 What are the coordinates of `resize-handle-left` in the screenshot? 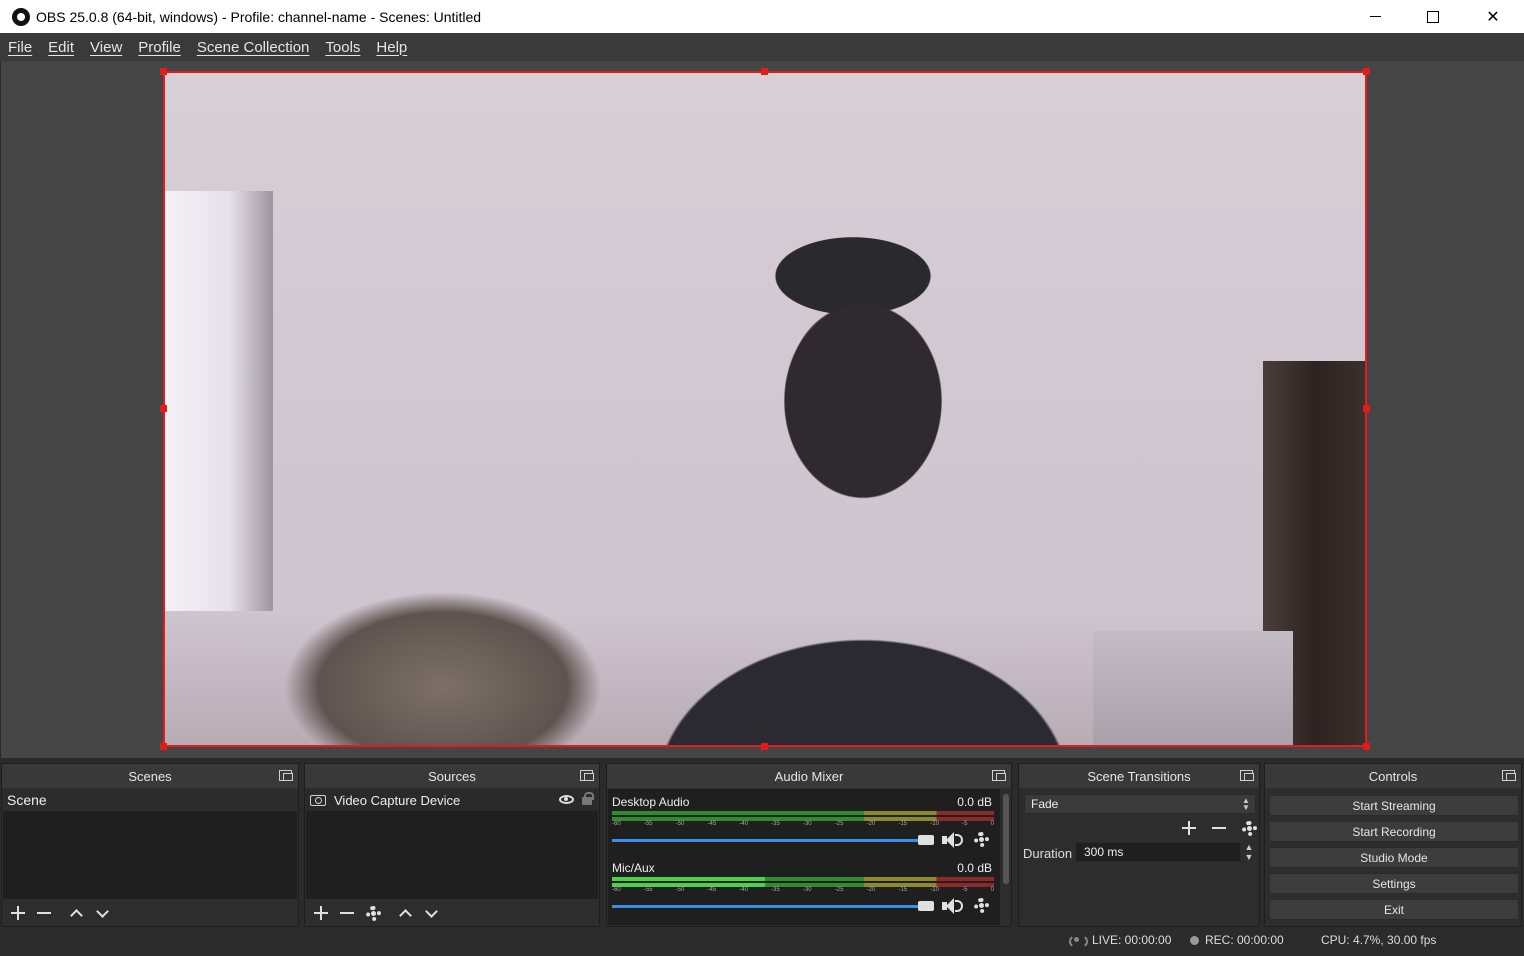 It's located at (163, 408).